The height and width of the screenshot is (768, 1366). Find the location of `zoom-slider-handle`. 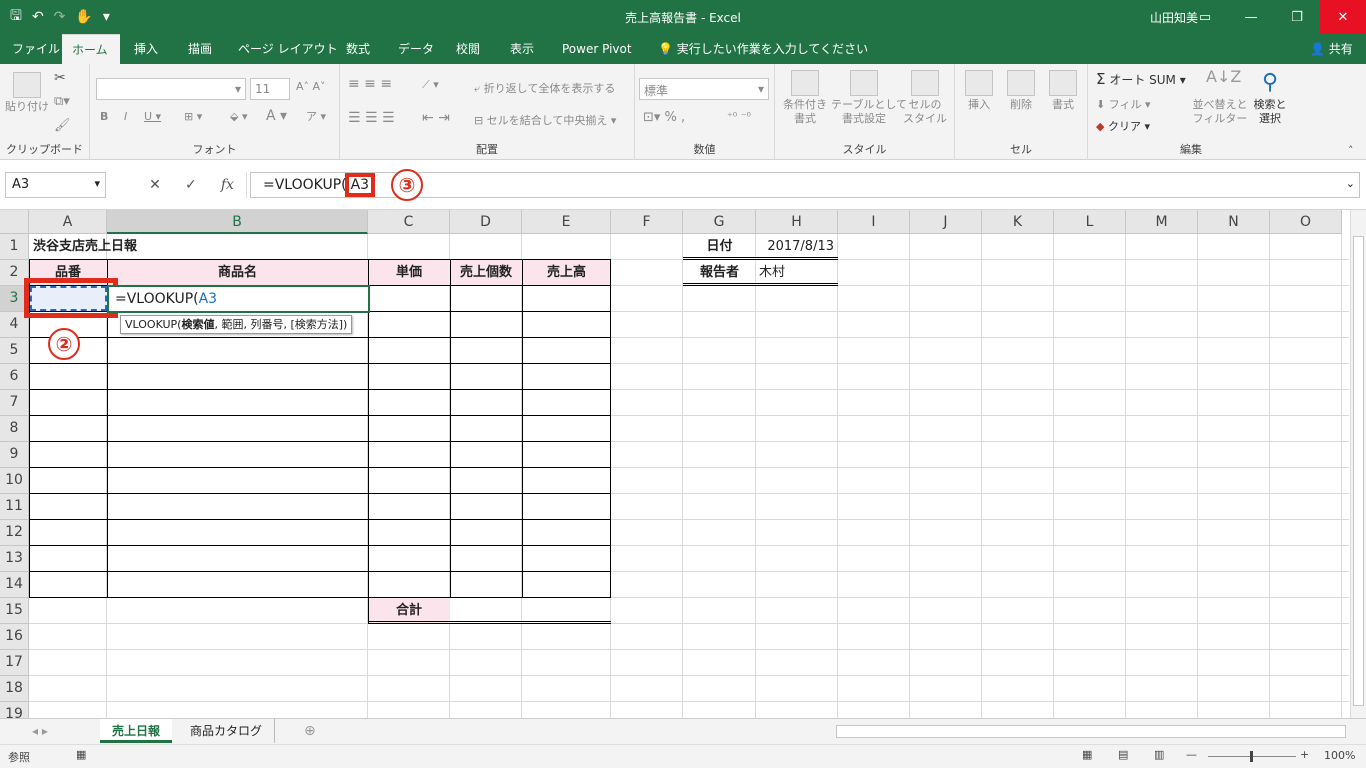

zoom-slider-handle is located at coordinates (1251, 756).